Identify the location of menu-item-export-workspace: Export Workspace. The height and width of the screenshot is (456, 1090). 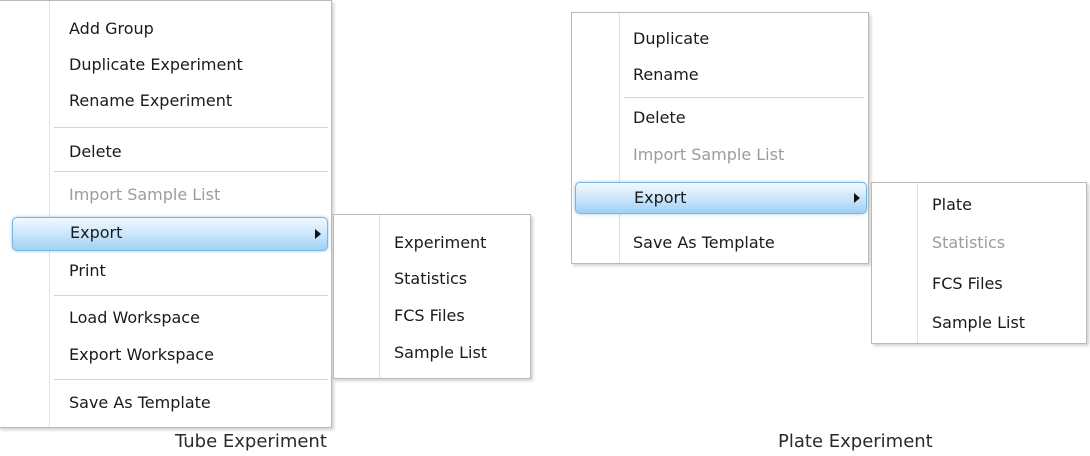
(141, 355).